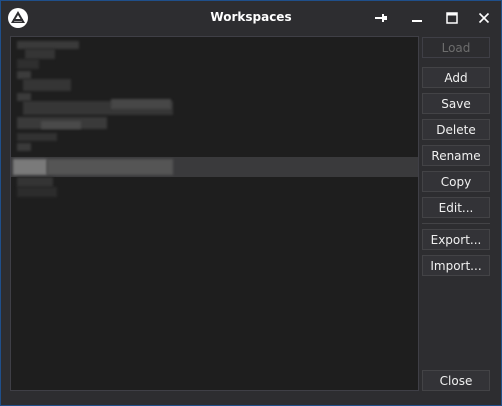 This screenshot has width=502, height=406. I want to click on maximize-icon, so click(452, 18).